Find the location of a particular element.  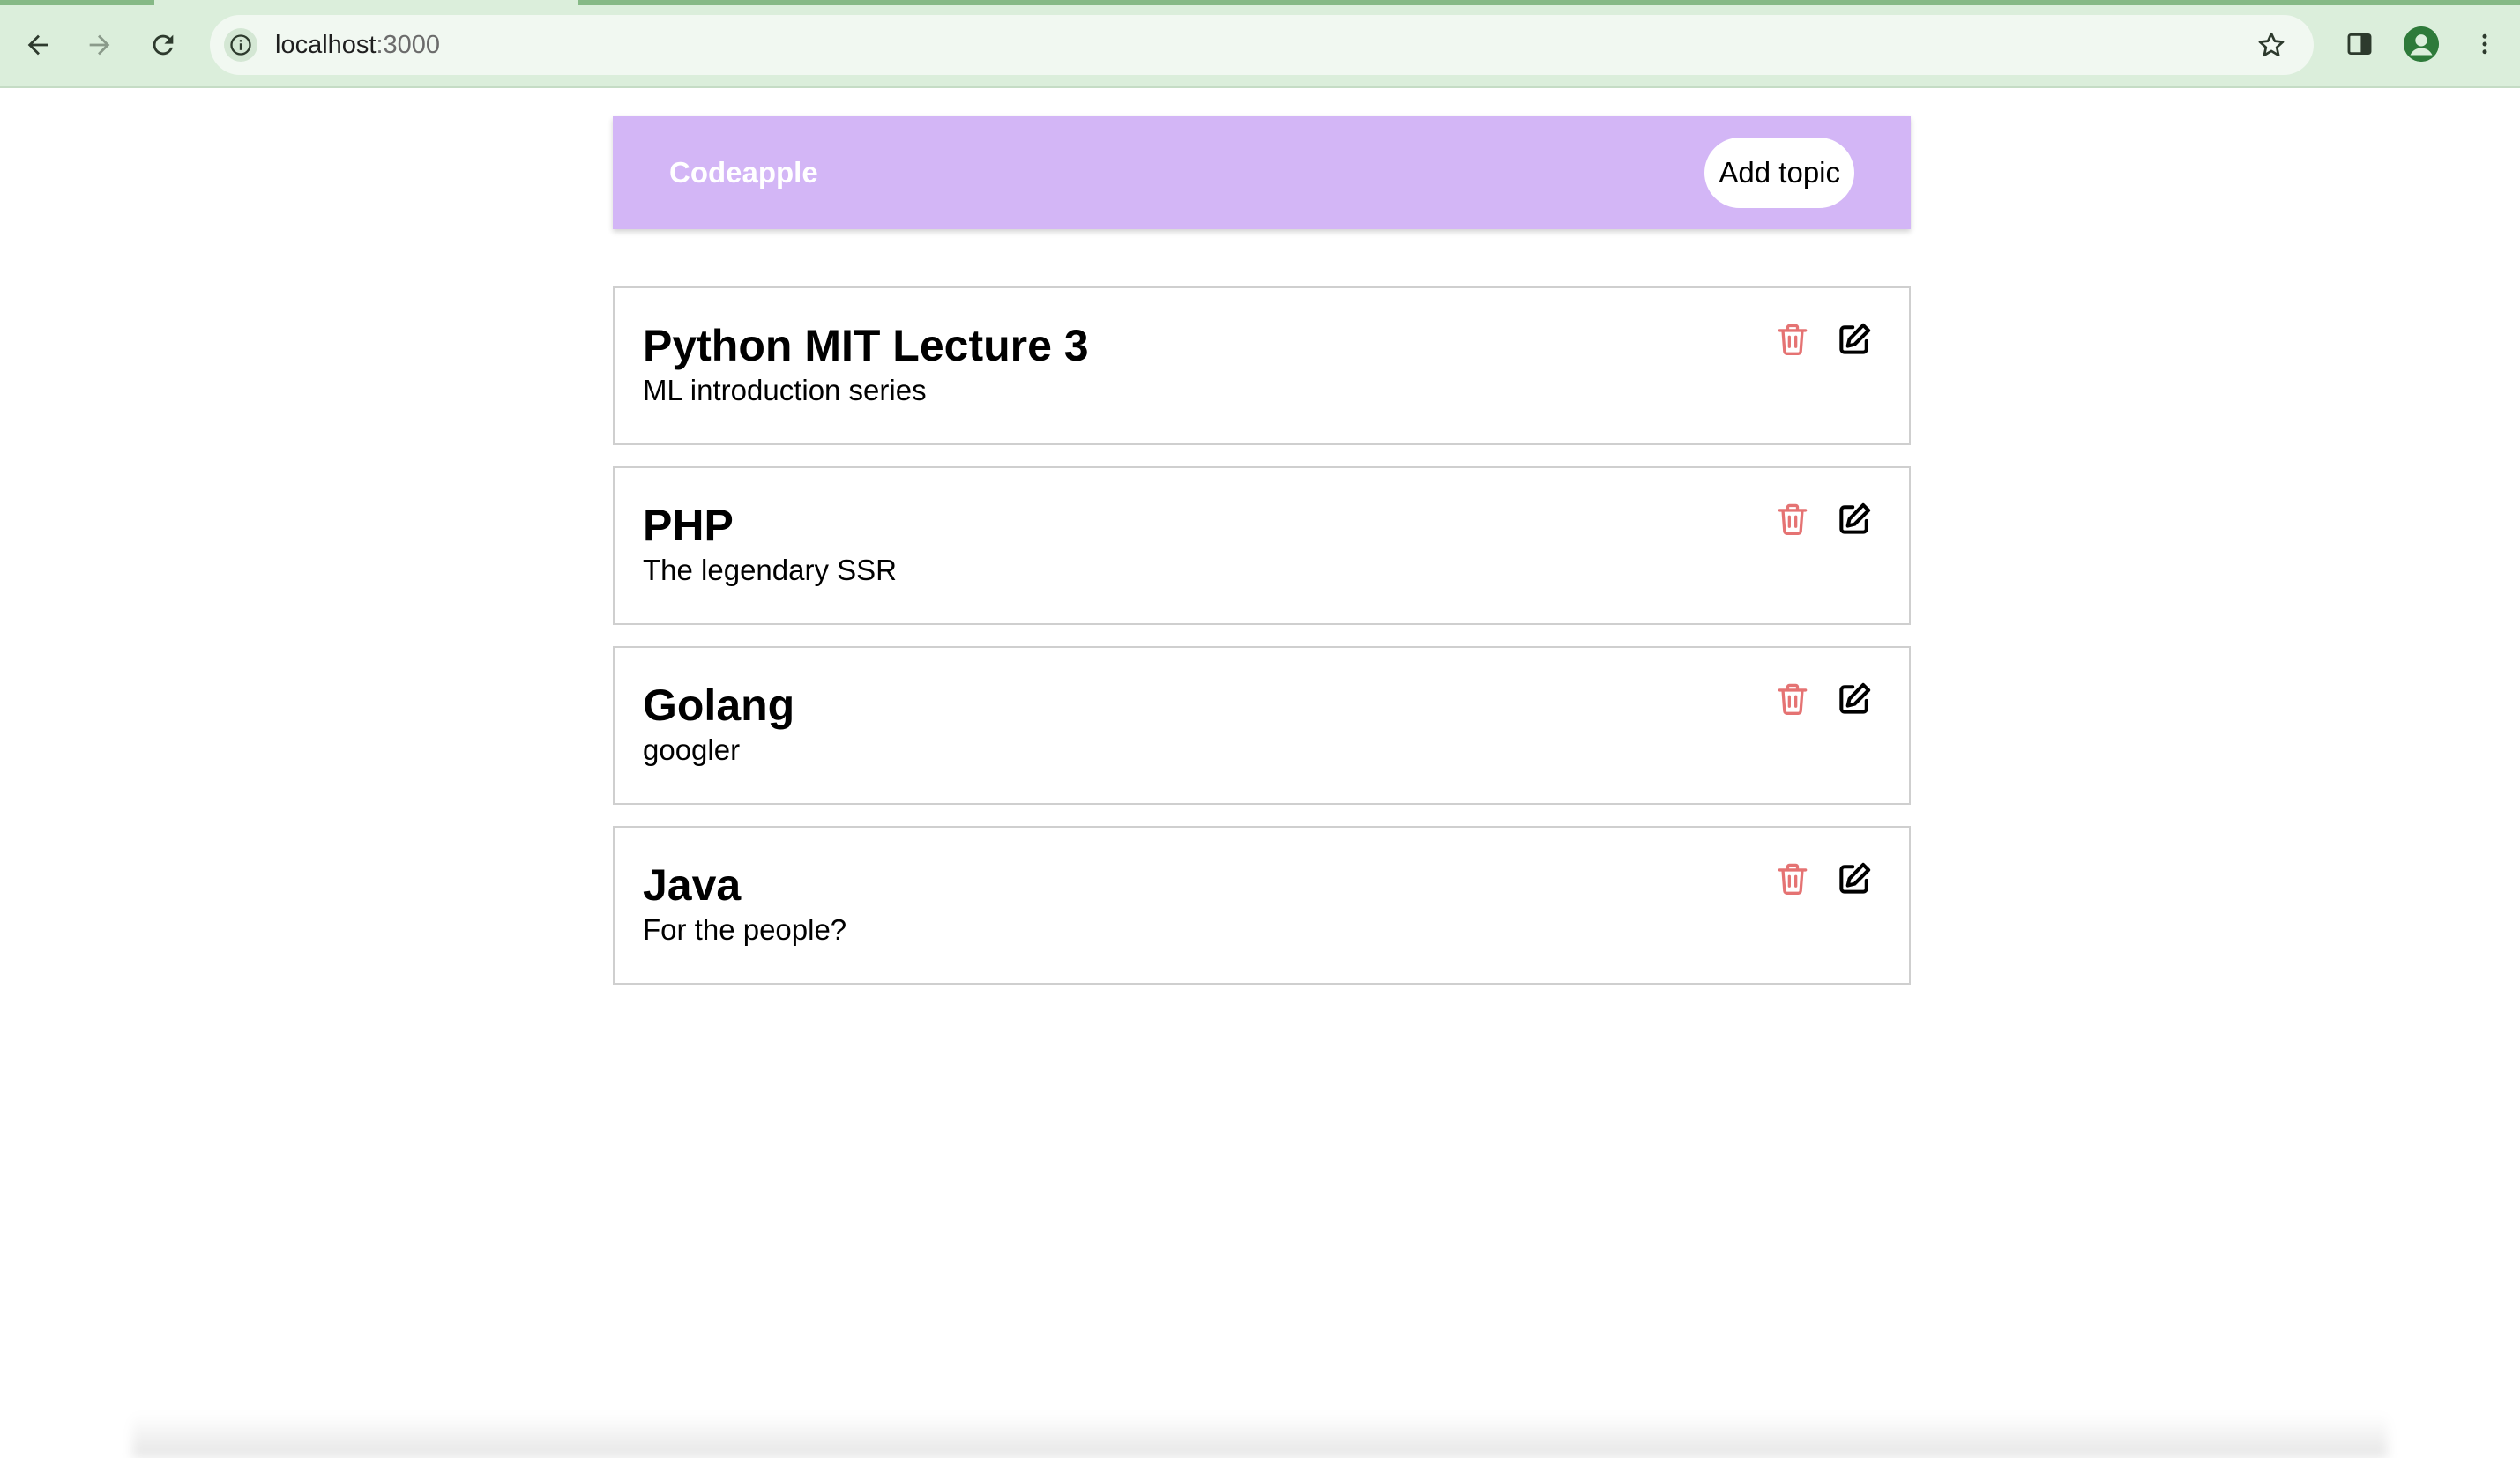

topic-card: Golang googler is located at coordinates (1262, 725).